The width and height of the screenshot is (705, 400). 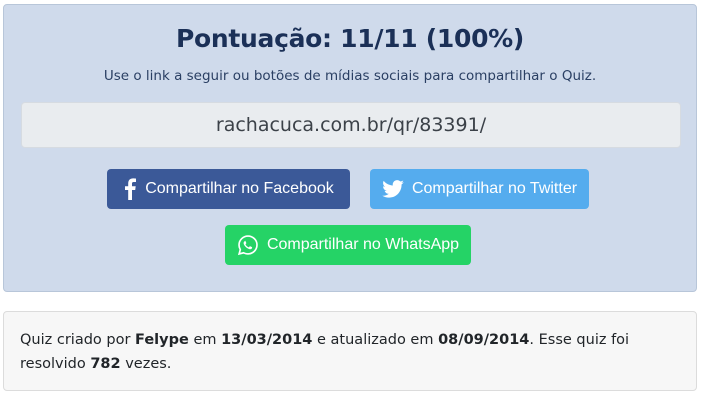 What do you see at coordinates (75, 340) in the screenshot?
I see `created-by-prefix: Quiz criado por` at bounding box center [75, 340].